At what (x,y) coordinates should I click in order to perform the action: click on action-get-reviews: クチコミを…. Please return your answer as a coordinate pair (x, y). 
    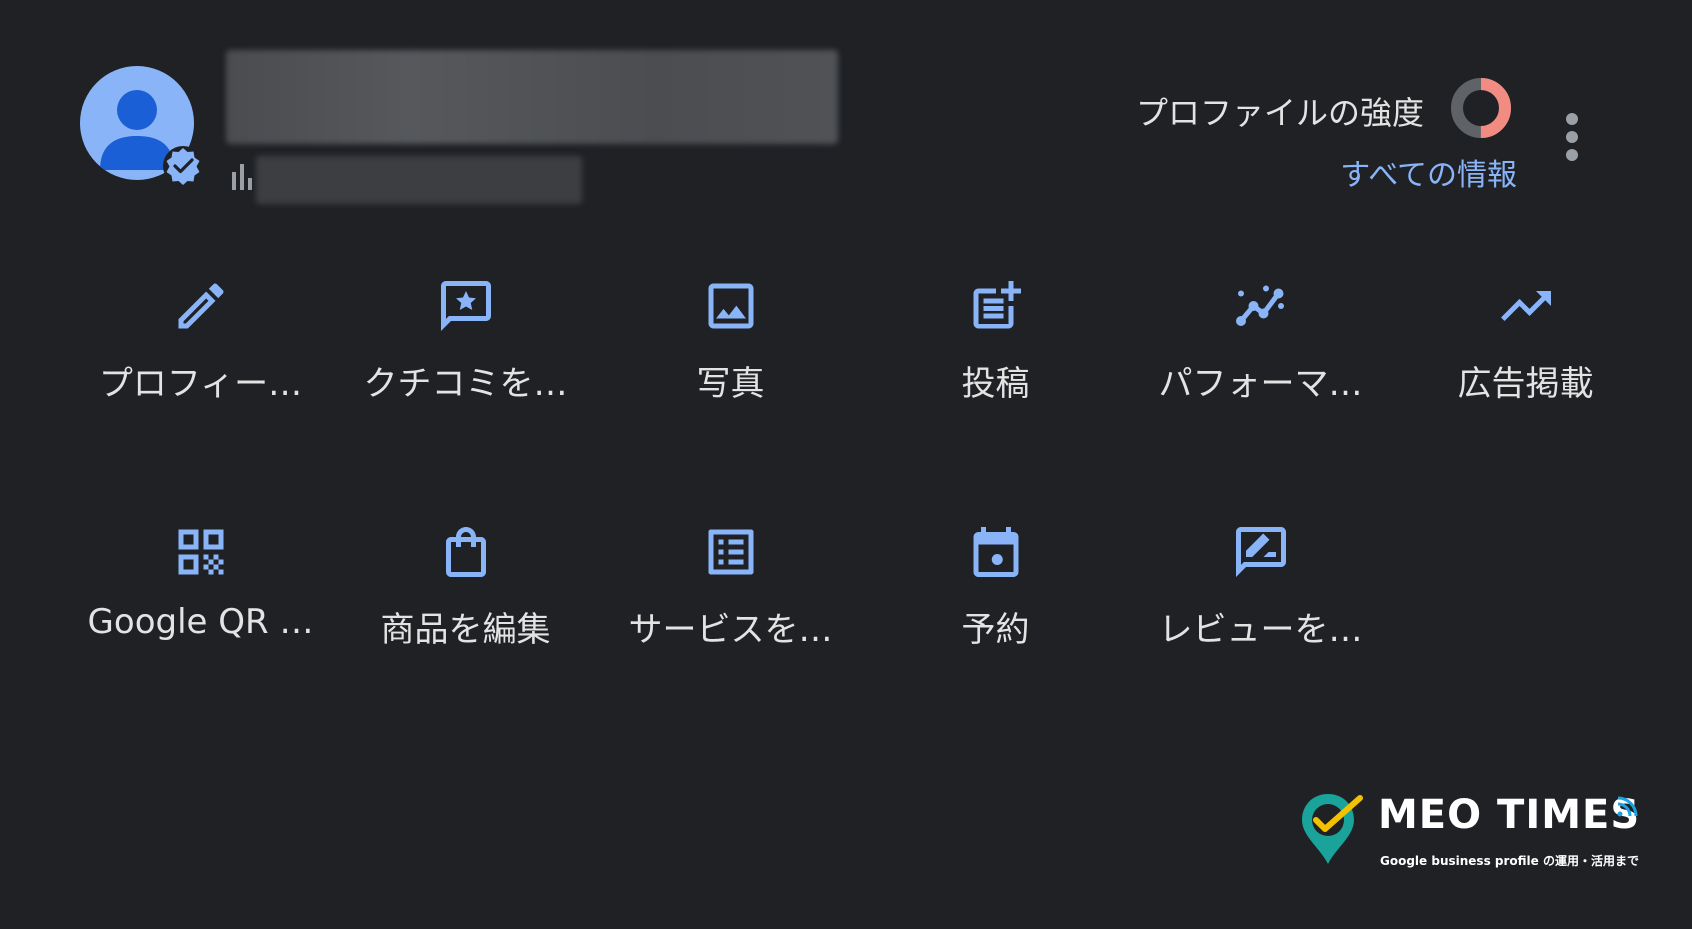
    Looking at the image, I should click on (465, 391).